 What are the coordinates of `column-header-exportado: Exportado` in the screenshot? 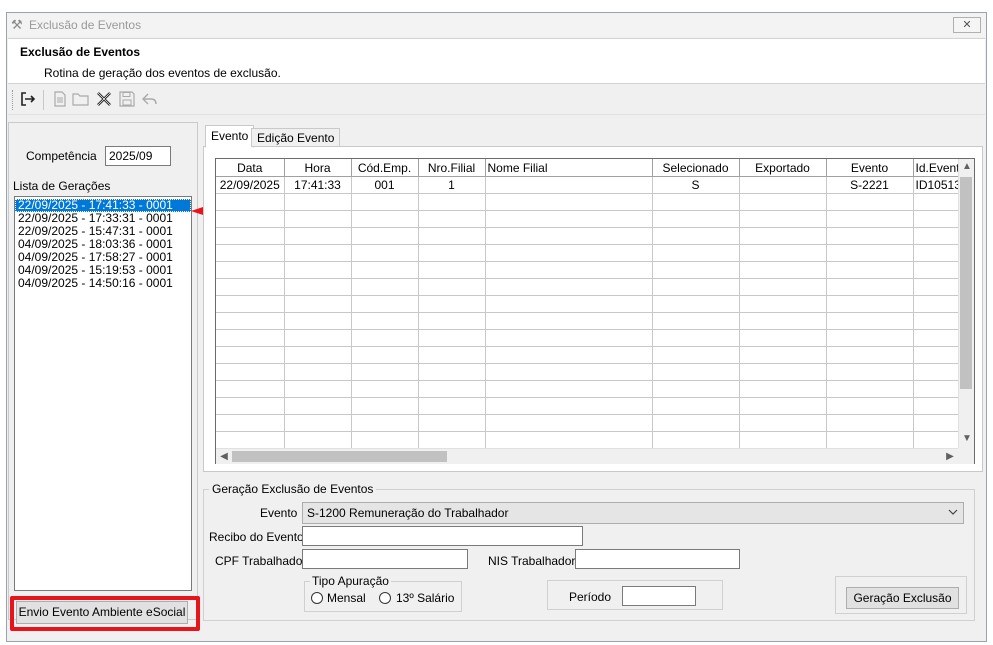 It's located at (783, 168).